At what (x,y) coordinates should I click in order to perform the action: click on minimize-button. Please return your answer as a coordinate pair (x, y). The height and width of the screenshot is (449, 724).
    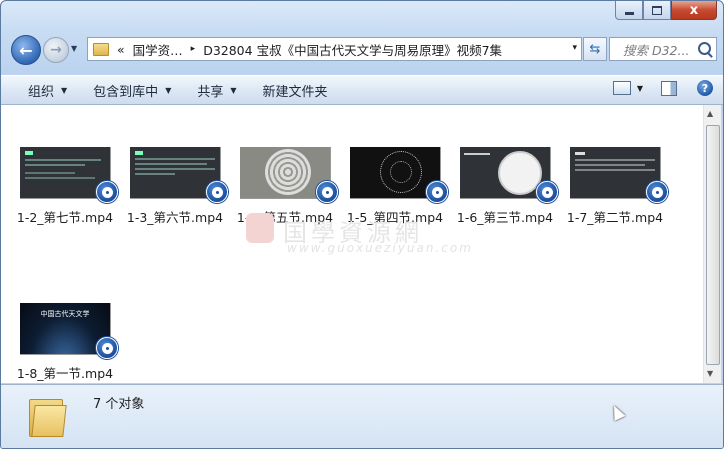
    Looking at the image, I should click on (629, 10).